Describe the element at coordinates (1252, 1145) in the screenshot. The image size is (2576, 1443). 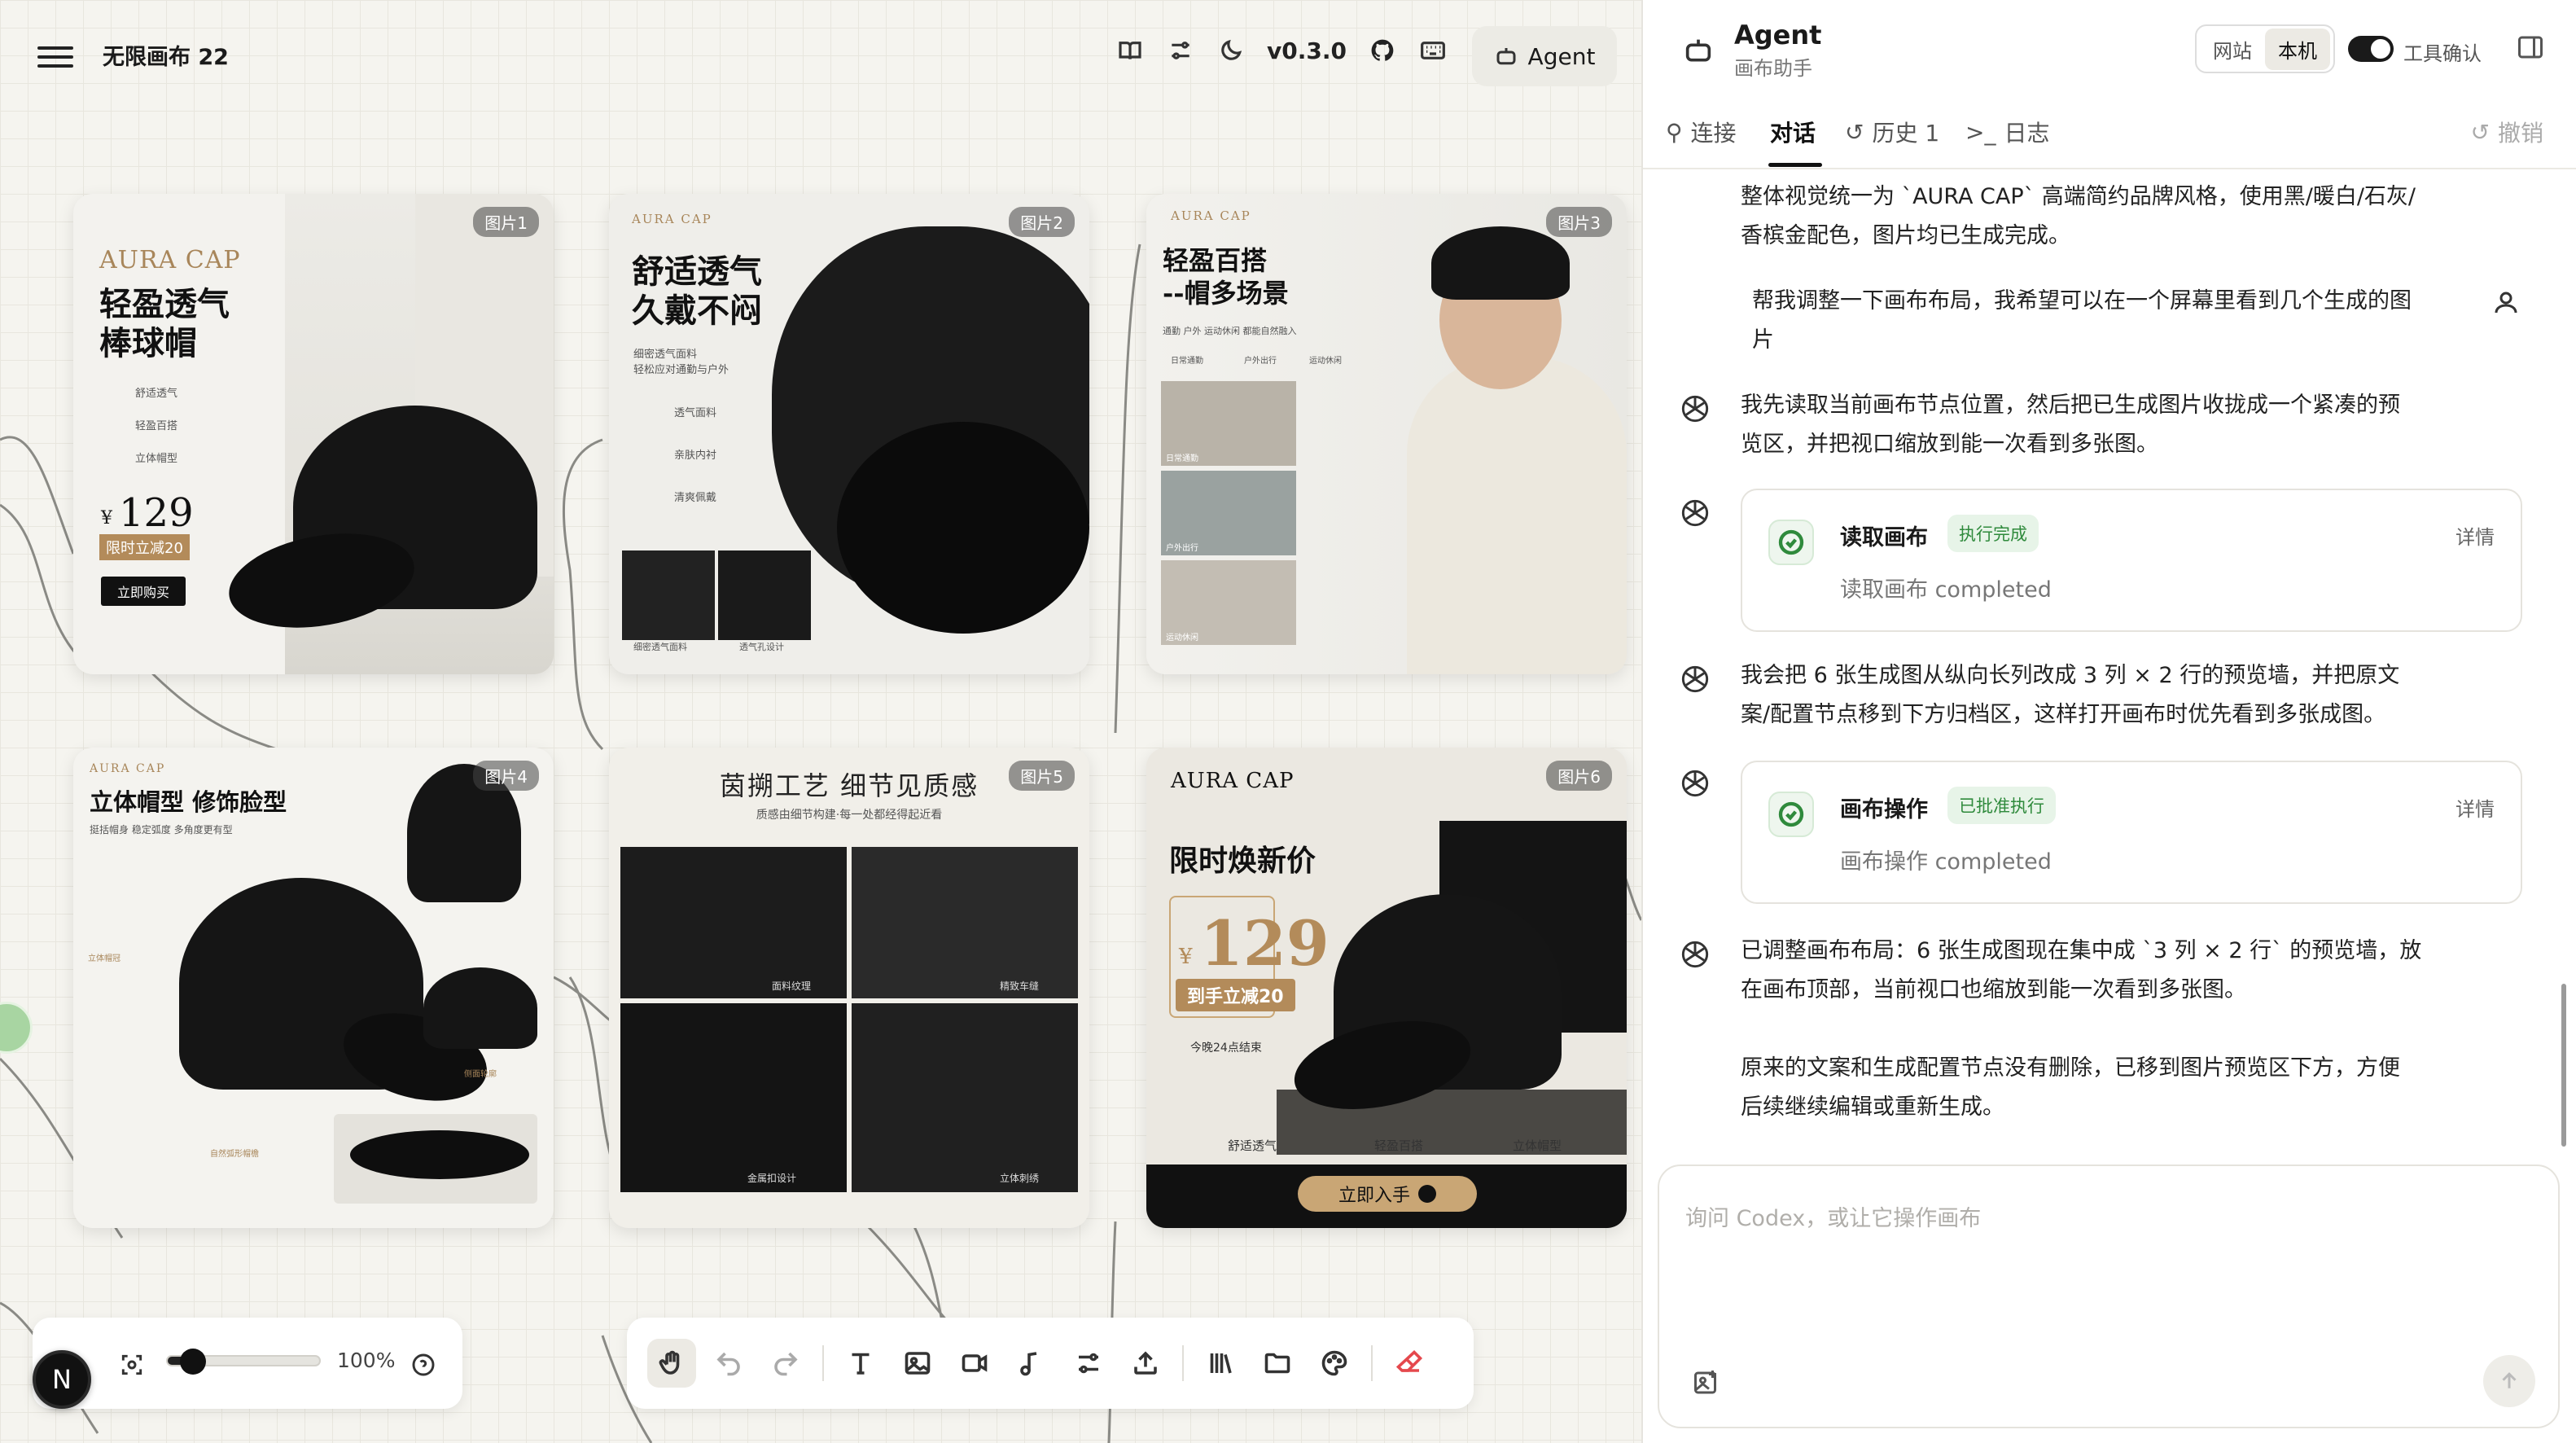
I see `card-feature: 舒适透气` at that location.